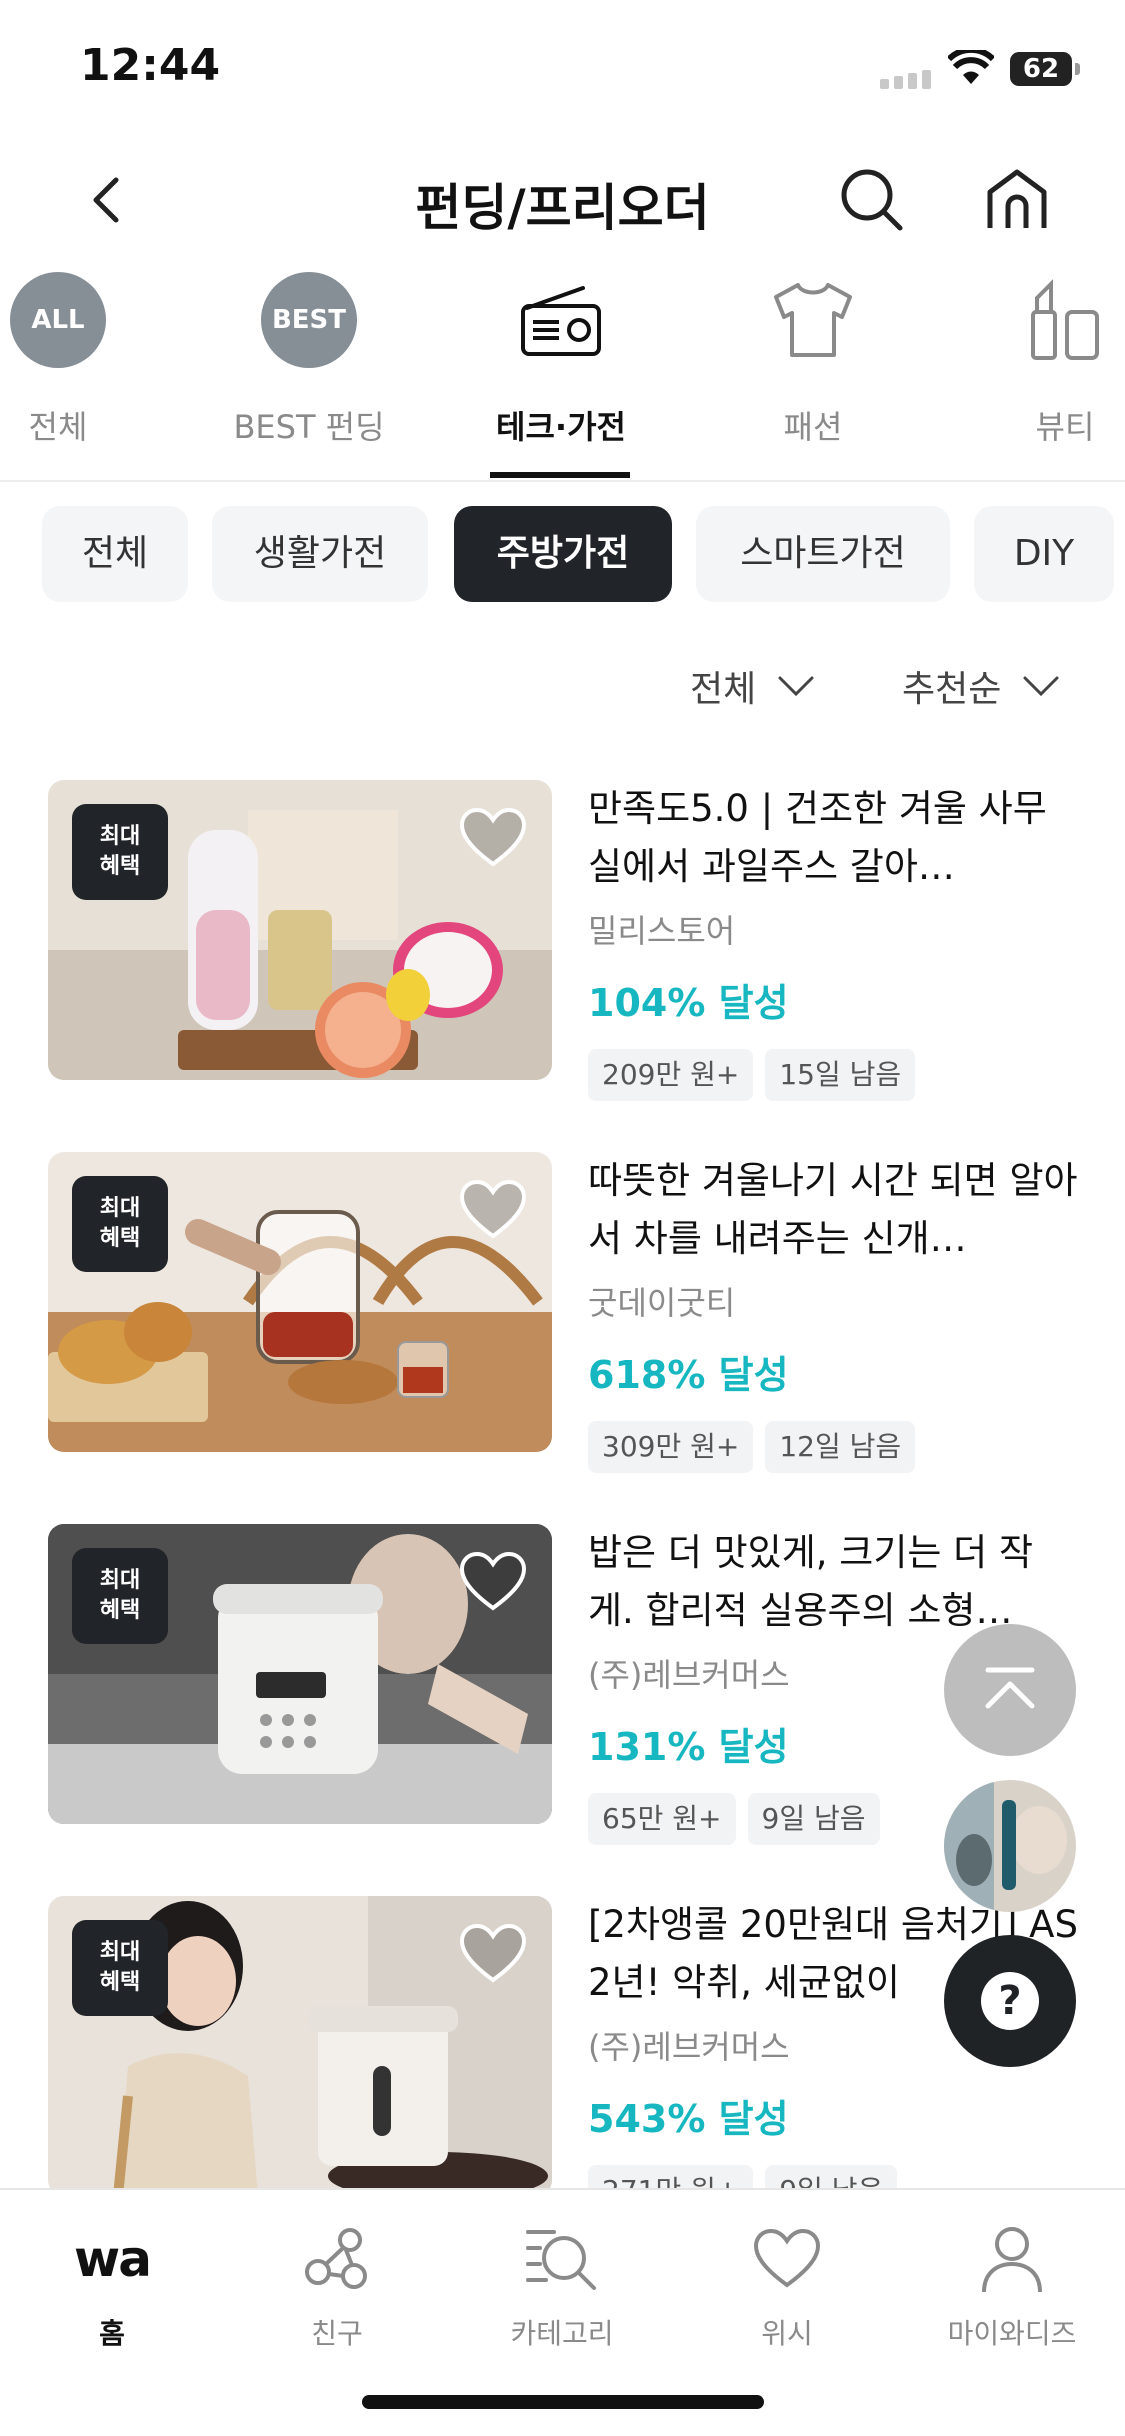 The width and height of the screenshot is (1125, 2436). Describe the element at coordinates (563, 2402) in the screenshot. I see `home-indicator` at that location.